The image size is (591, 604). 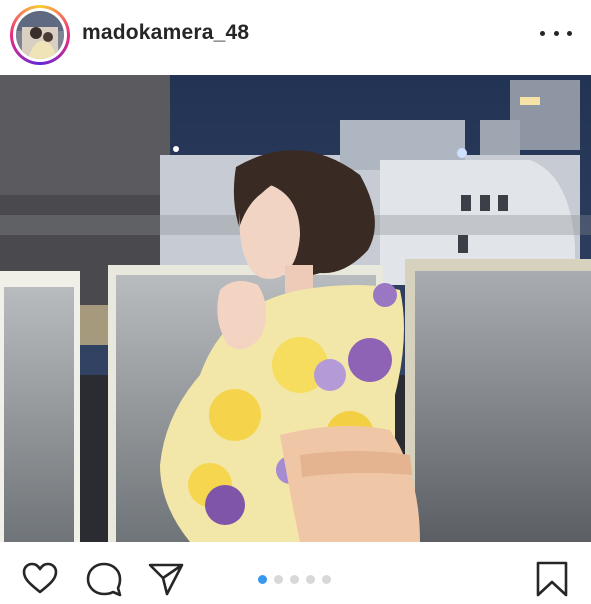 I want to click on more-horizontal-icon, so click(x=556, y=33).